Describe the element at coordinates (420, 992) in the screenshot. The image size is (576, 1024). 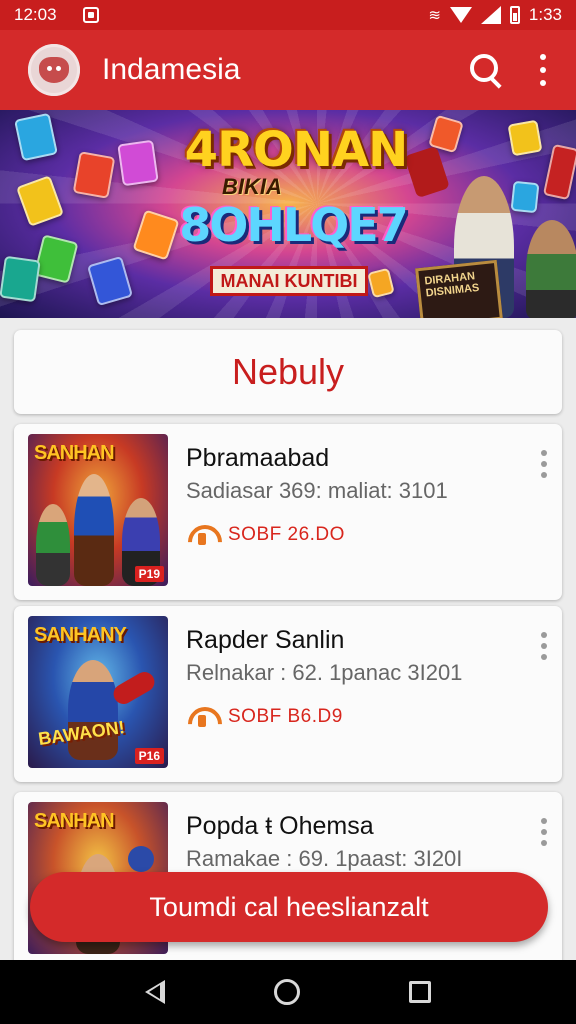
I see `recents-icon` at that location.